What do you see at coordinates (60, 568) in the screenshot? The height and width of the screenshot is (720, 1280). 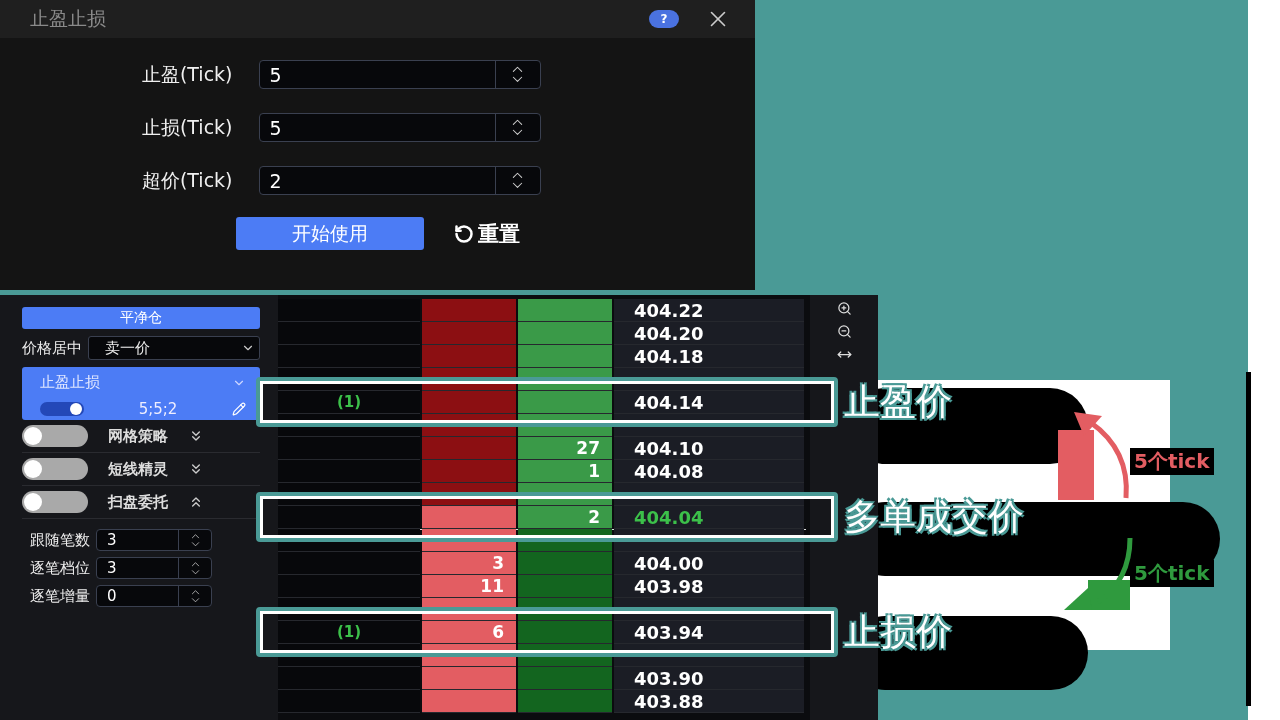 I see `field-label: 逐笔档位` at bounding box center [60, 568].